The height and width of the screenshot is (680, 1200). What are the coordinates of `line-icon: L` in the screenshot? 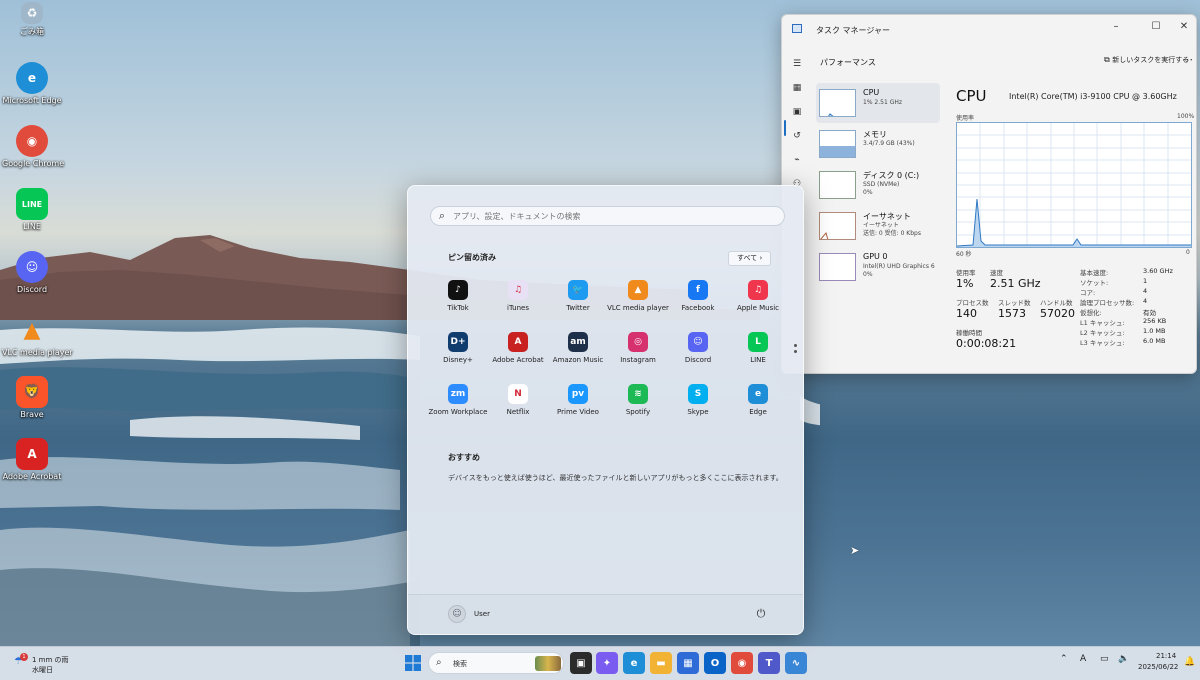 It's located at (758, 342).